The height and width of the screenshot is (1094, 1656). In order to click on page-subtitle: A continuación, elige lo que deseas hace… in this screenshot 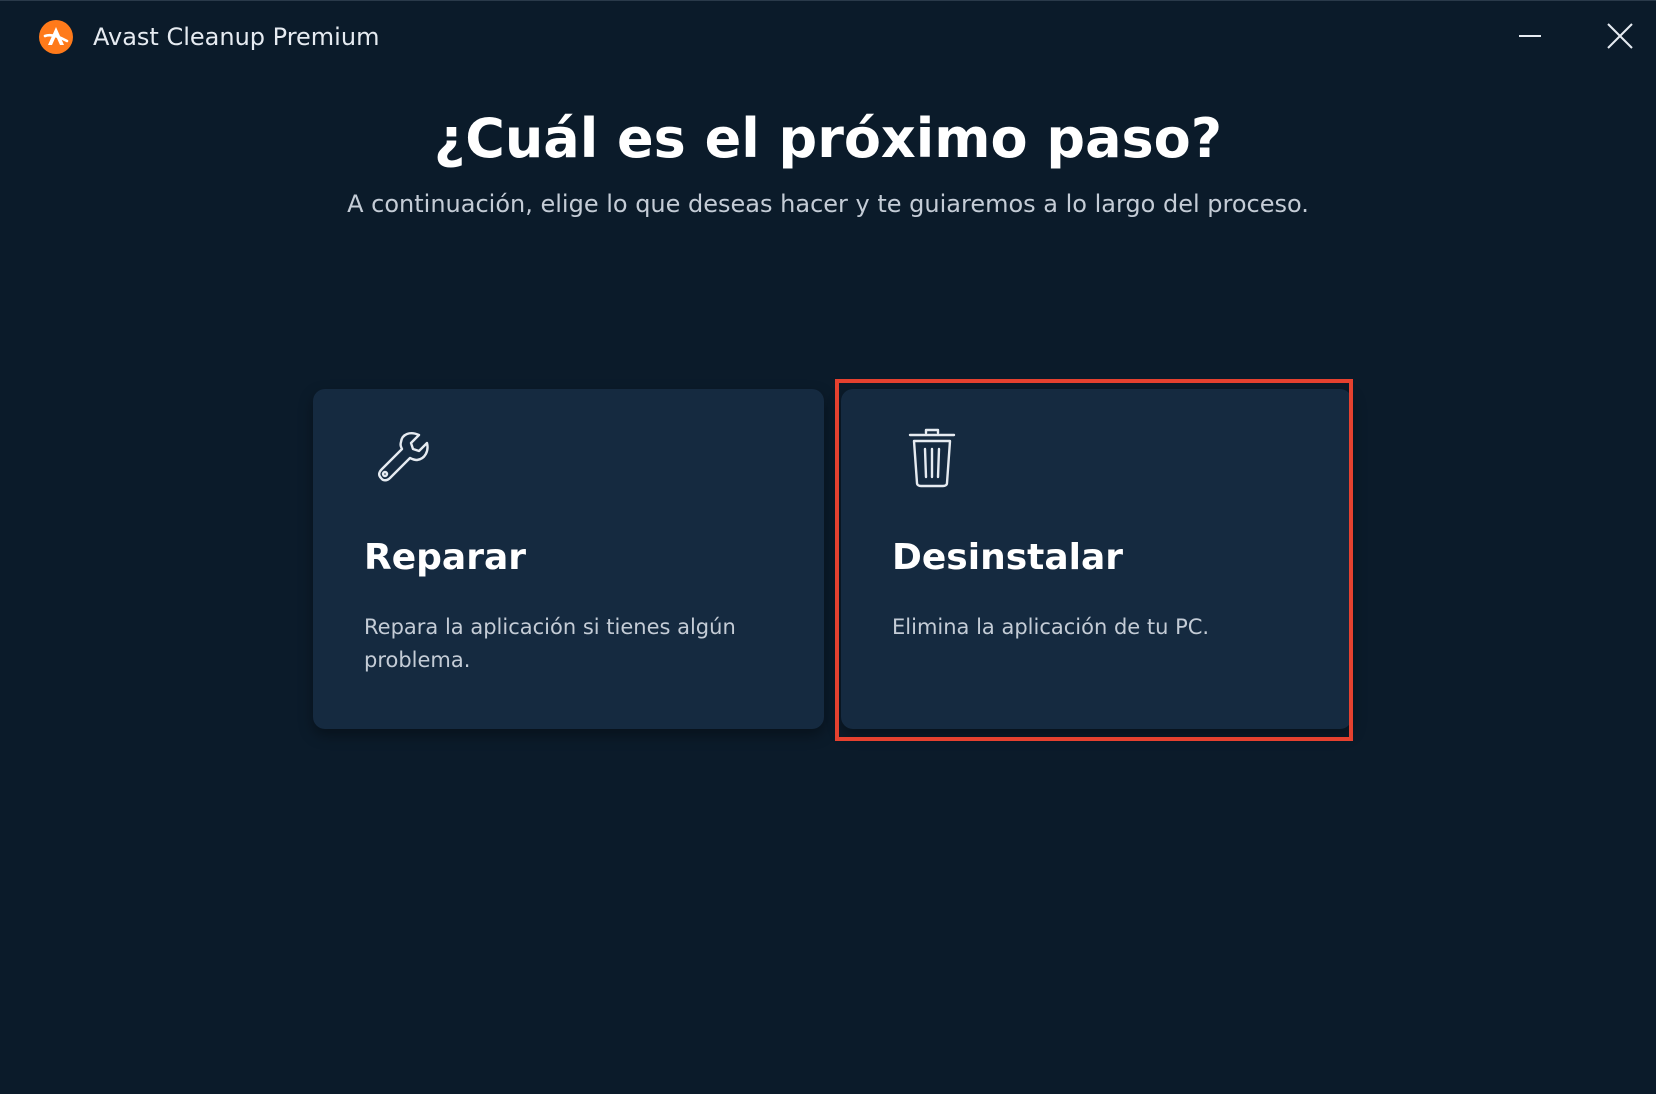, I will do `click(828, 204)`.